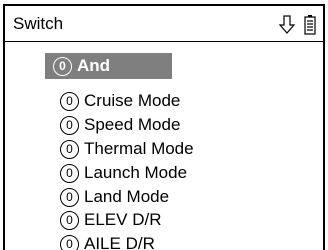 This screenshot has width=328, height=250. I want to click on list-item-label: Cruise Mode, so click(132, 100).